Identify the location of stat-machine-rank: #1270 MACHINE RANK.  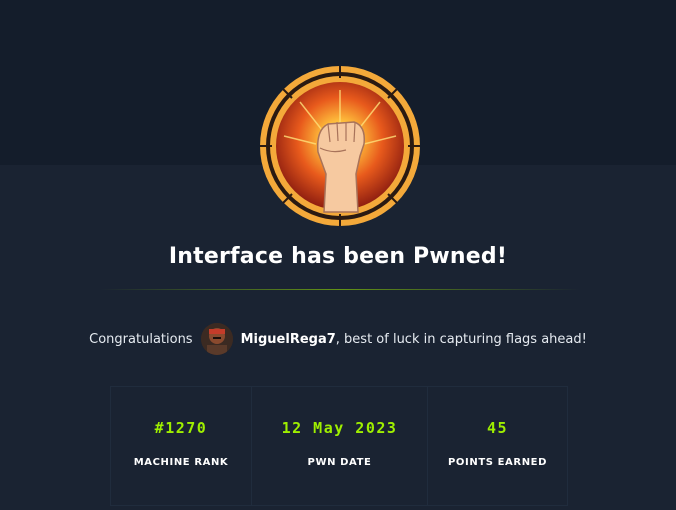
(181, 446).